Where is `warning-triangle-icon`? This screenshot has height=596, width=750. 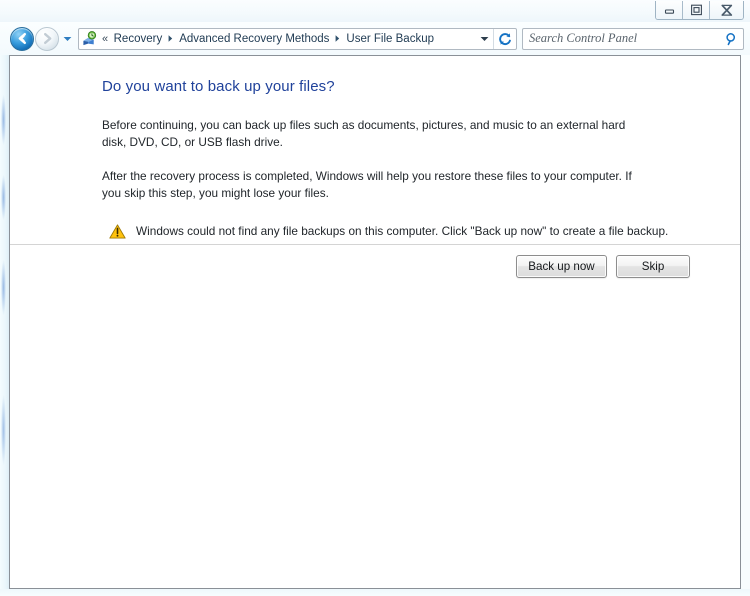
warning-triangle-icon is located at coordinates (117, 231).